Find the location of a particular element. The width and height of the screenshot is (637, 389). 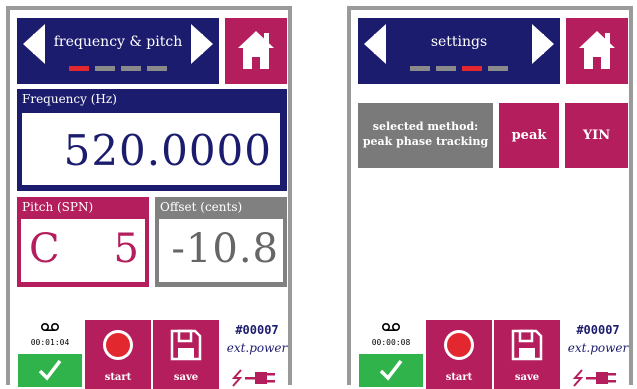

selected-method-panel: selected method: peak phase tracking is located at coordinates (425, 135).